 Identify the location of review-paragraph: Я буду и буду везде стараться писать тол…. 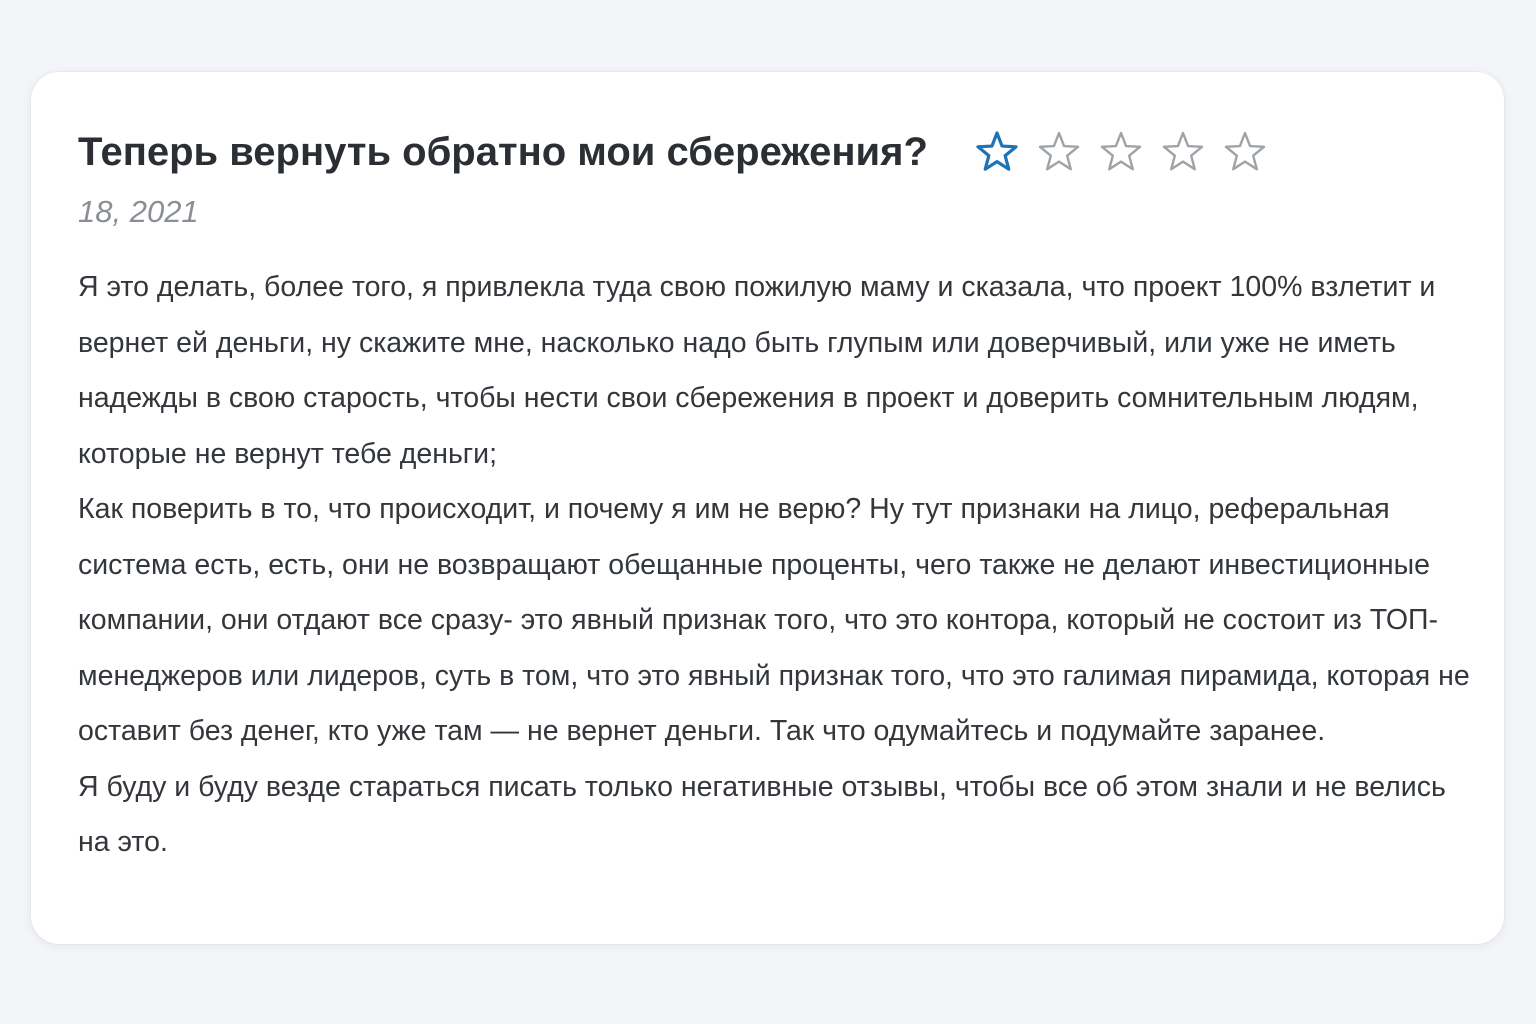
(762, 814).